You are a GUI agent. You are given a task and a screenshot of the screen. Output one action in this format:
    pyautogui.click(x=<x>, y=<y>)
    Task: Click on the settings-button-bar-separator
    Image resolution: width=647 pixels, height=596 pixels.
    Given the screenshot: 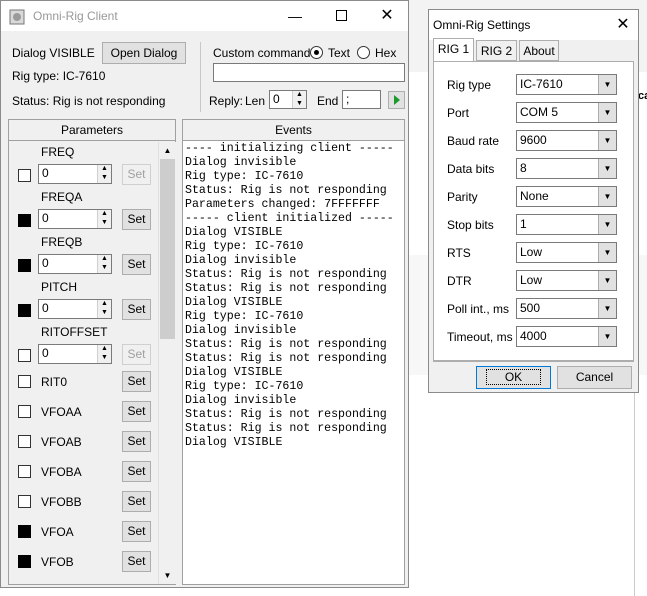 What is the action you would take?
    pyautogui.click(x=533, y=361)
    